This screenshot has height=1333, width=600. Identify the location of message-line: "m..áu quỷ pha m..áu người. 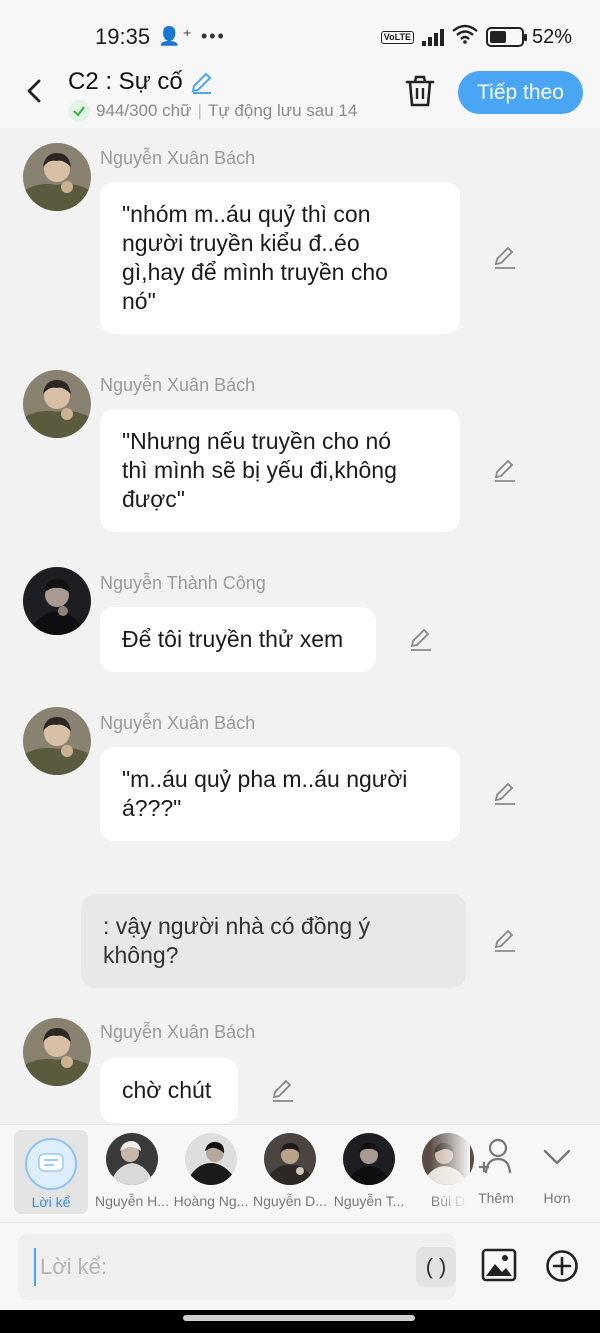
(265, 779).